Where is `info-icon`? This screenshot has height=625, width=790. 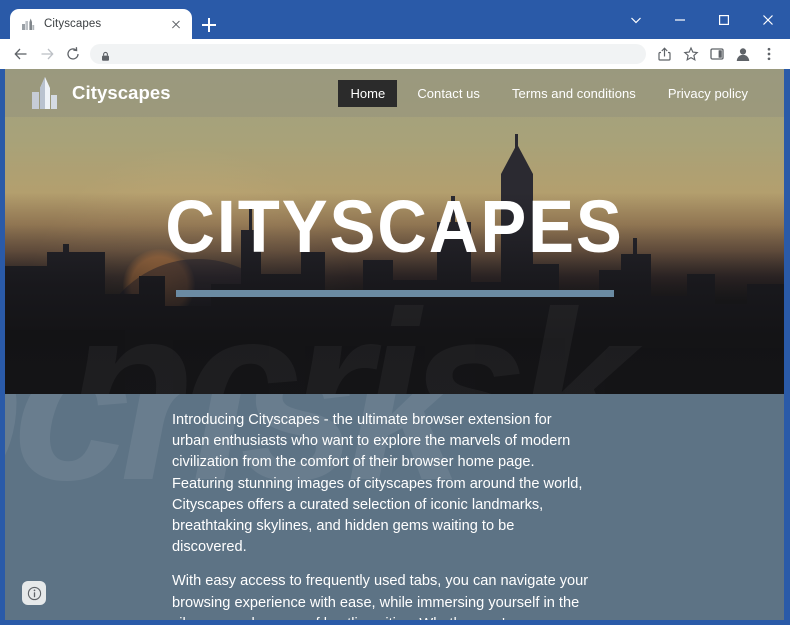 info-icon is located at coordinates (34, 593).